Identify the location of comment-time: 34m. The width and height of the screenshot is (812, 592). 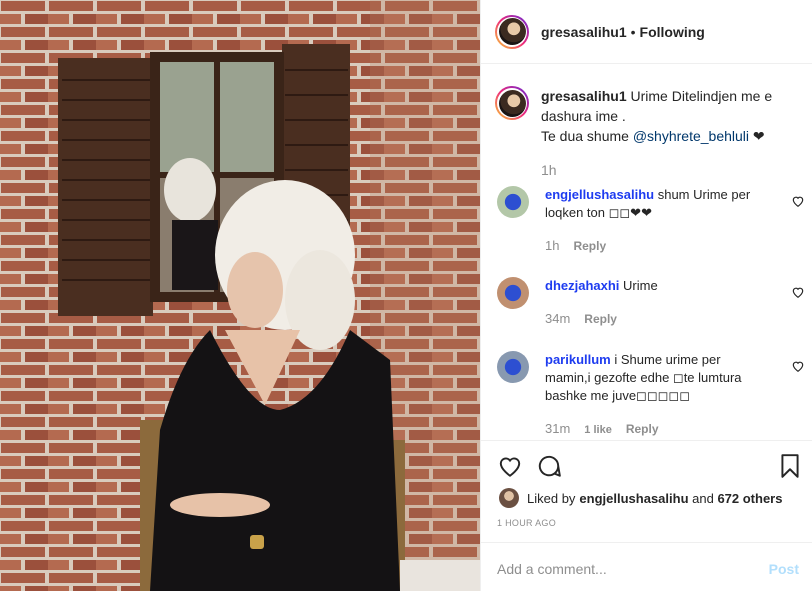
(557, 318).